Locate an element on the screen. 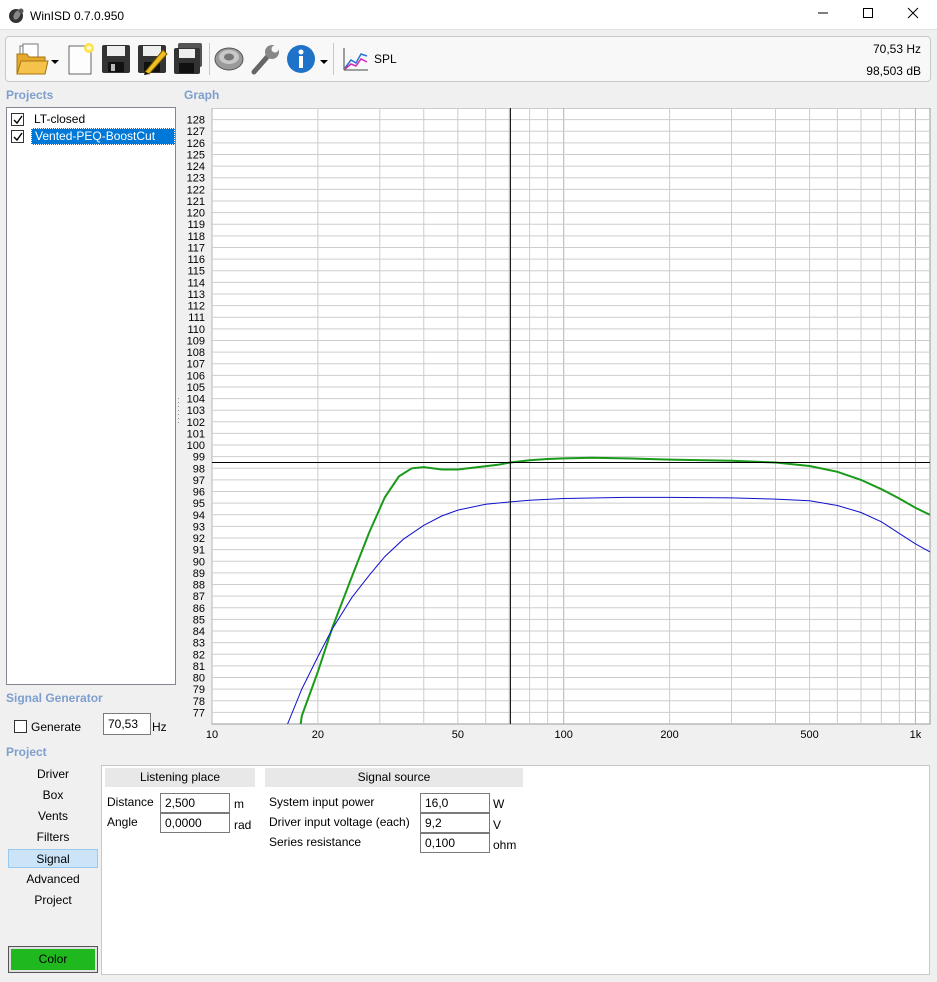 Image resolution: width=937 pixels, height=982 pixels. nav-advanced: Advanced is located at coordinates (53, 879).